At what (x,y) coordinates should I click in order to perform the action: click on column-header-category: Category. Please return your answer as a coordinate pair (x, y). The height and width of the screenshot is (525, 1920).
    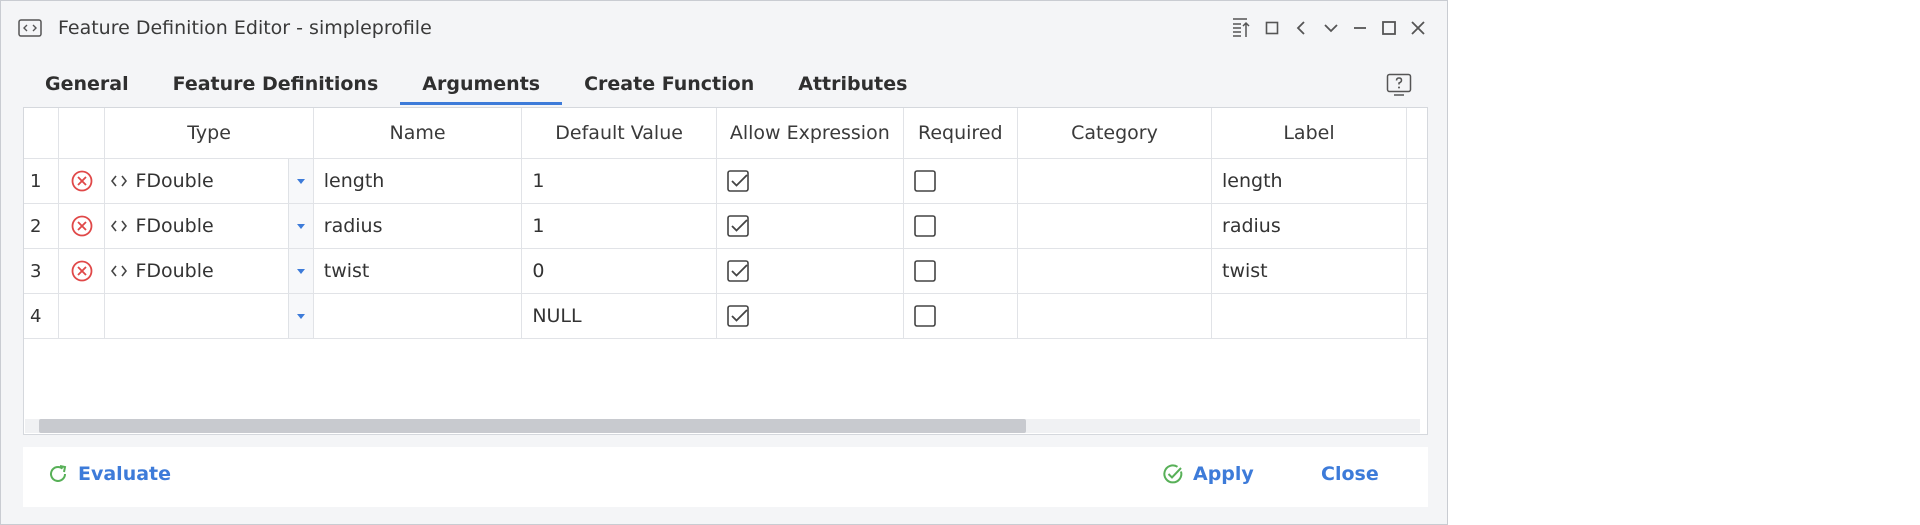
    Looking at the image, I should click on (1115, 133).